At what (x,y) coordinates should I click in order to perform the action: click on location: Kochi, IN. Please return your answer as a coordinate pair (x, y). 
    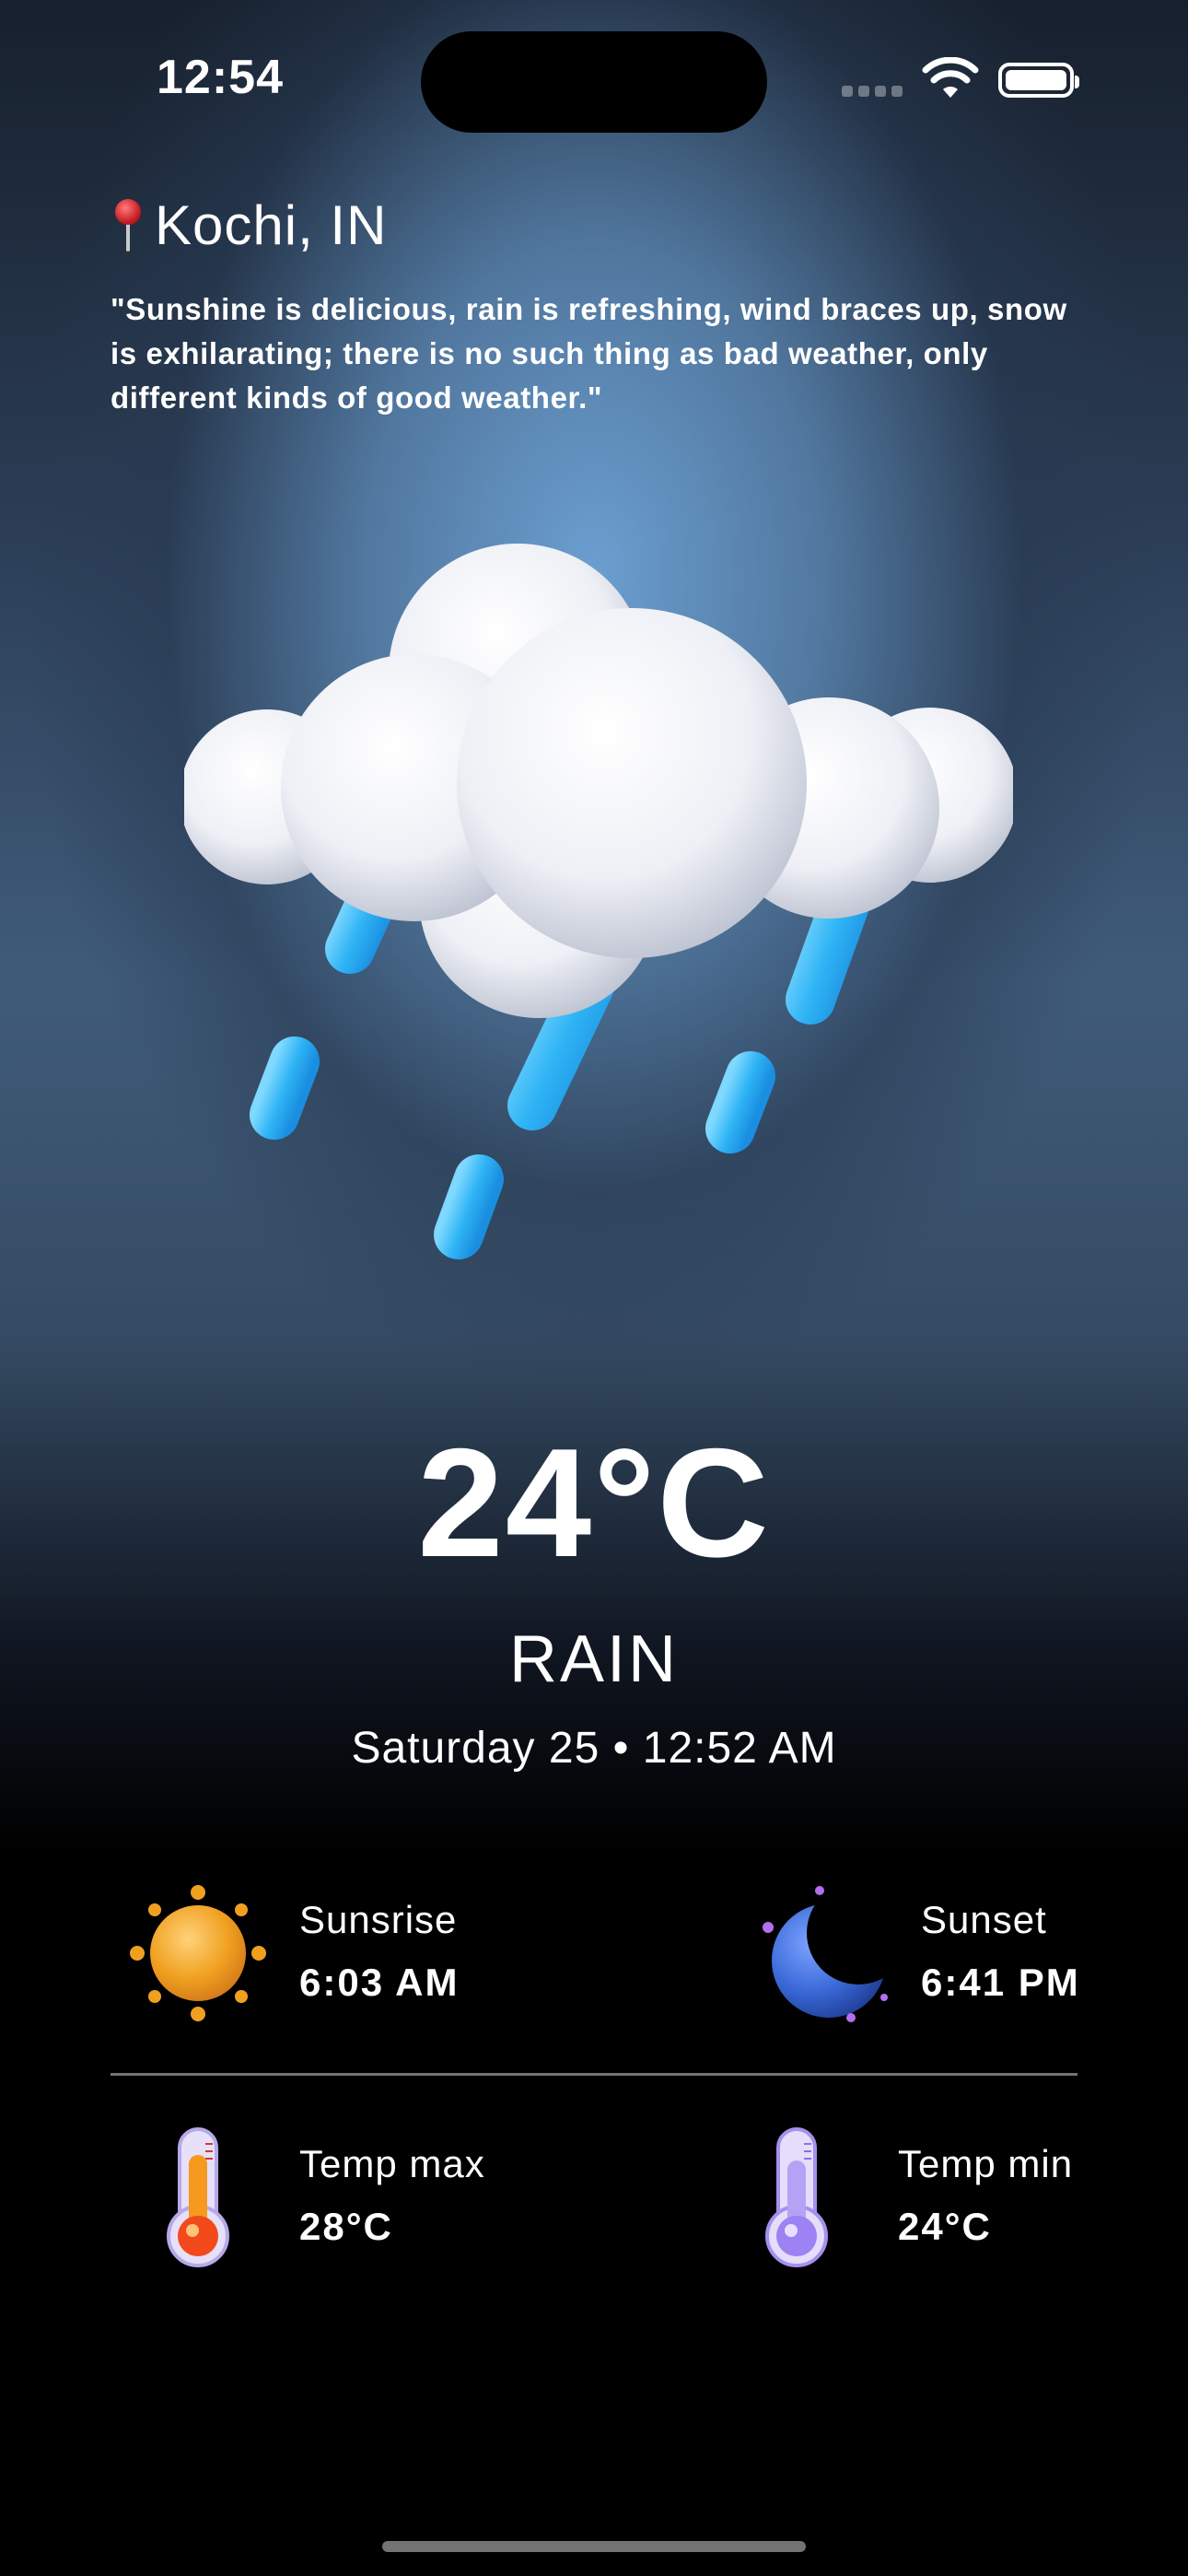
    Looking at the image, I should click on (249, 225).